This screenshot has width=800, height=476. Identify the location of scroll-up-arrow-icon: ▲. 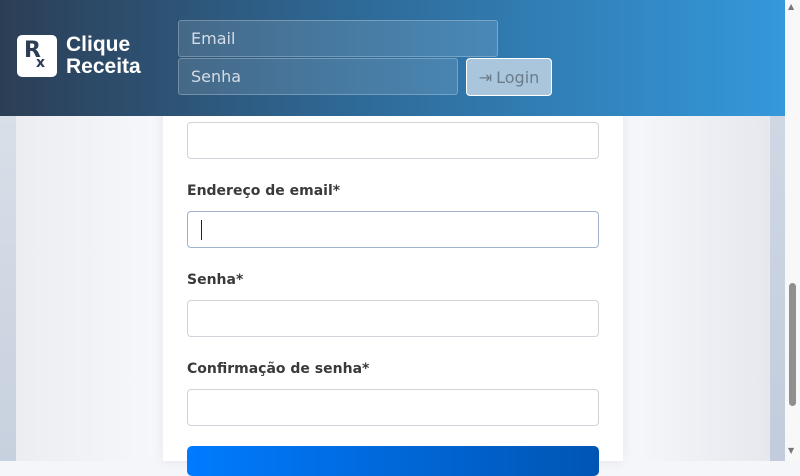
(791, 6).